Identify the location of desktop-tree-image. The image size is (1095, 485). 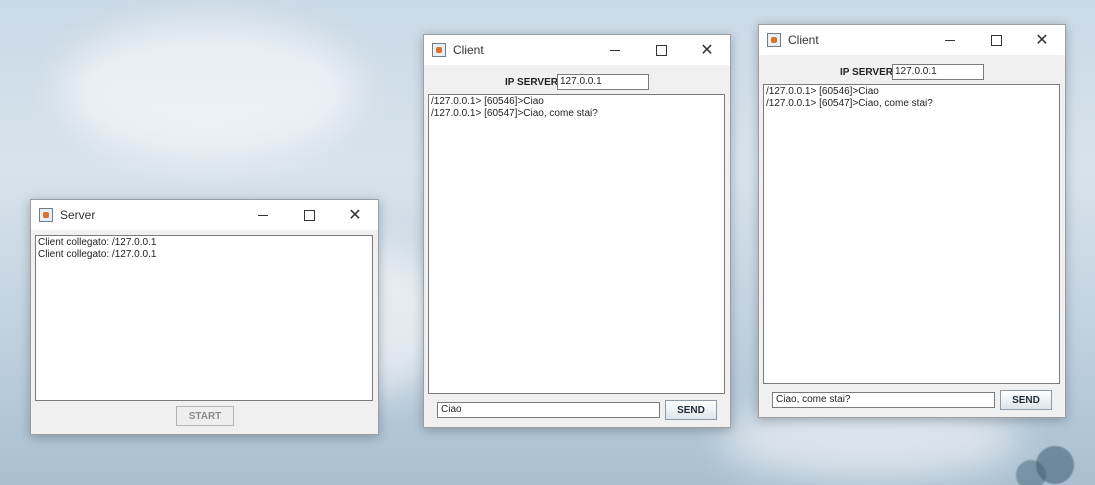
(1047, 460).